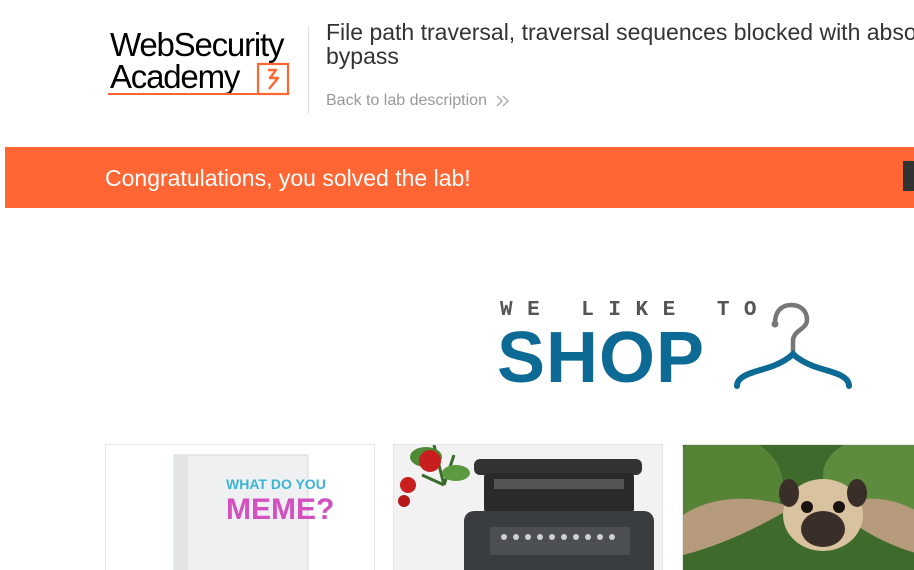  Describe the element at coordinates (601, 358) in the screenshot. I see `hero-title: SHOP` at that location.